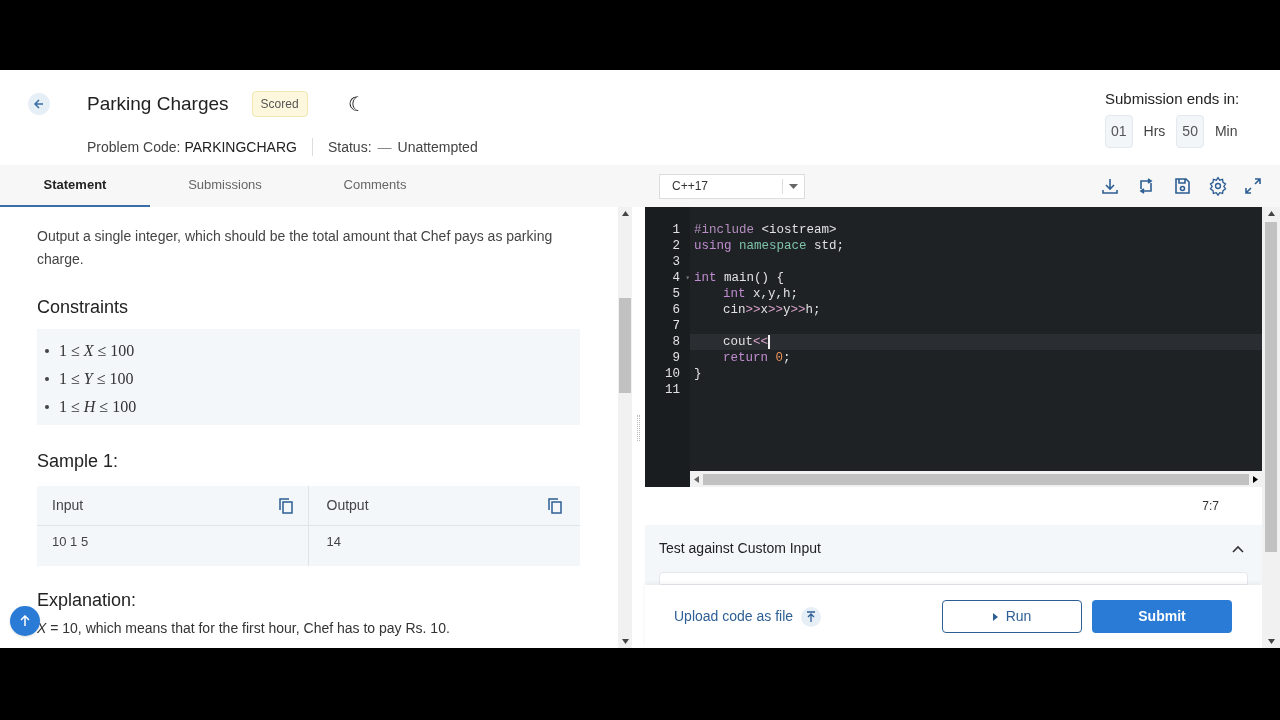  I want to click on code-line: }, so click(698, 374).